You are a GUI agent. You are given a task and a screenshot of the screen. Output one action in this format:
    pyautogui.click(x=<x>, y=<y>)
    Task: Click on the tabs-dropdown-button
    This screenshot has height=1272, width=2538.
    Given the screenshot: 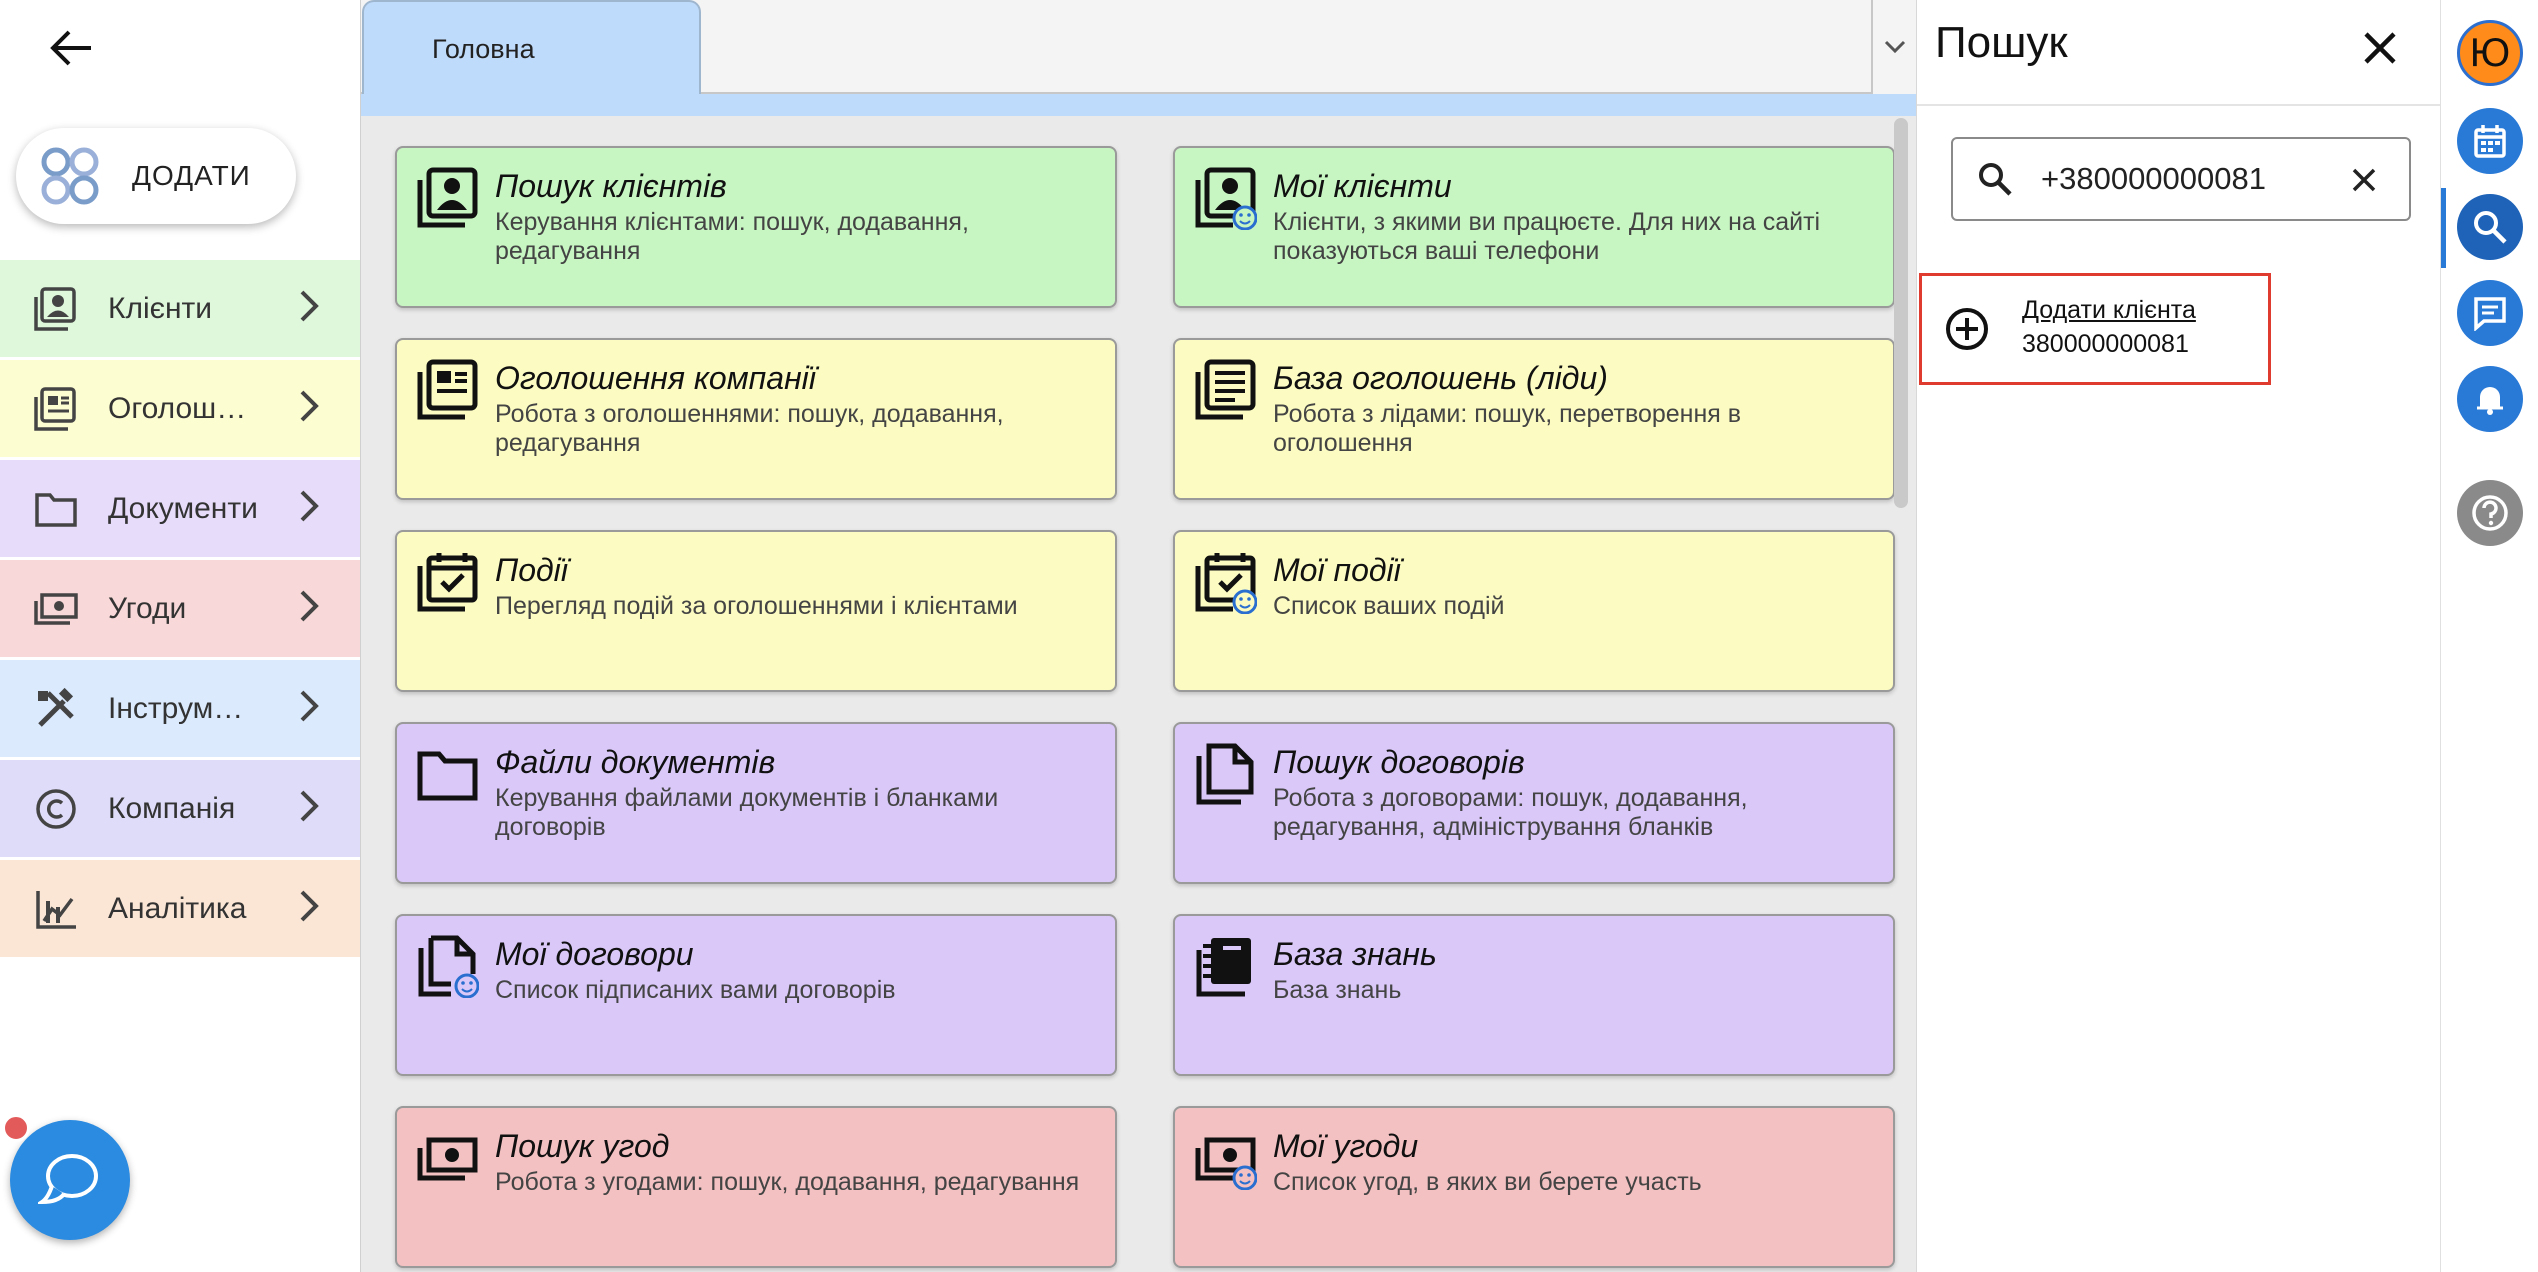 What is the action you would take?
    pyautogui.click(x=1894, y=47)
    